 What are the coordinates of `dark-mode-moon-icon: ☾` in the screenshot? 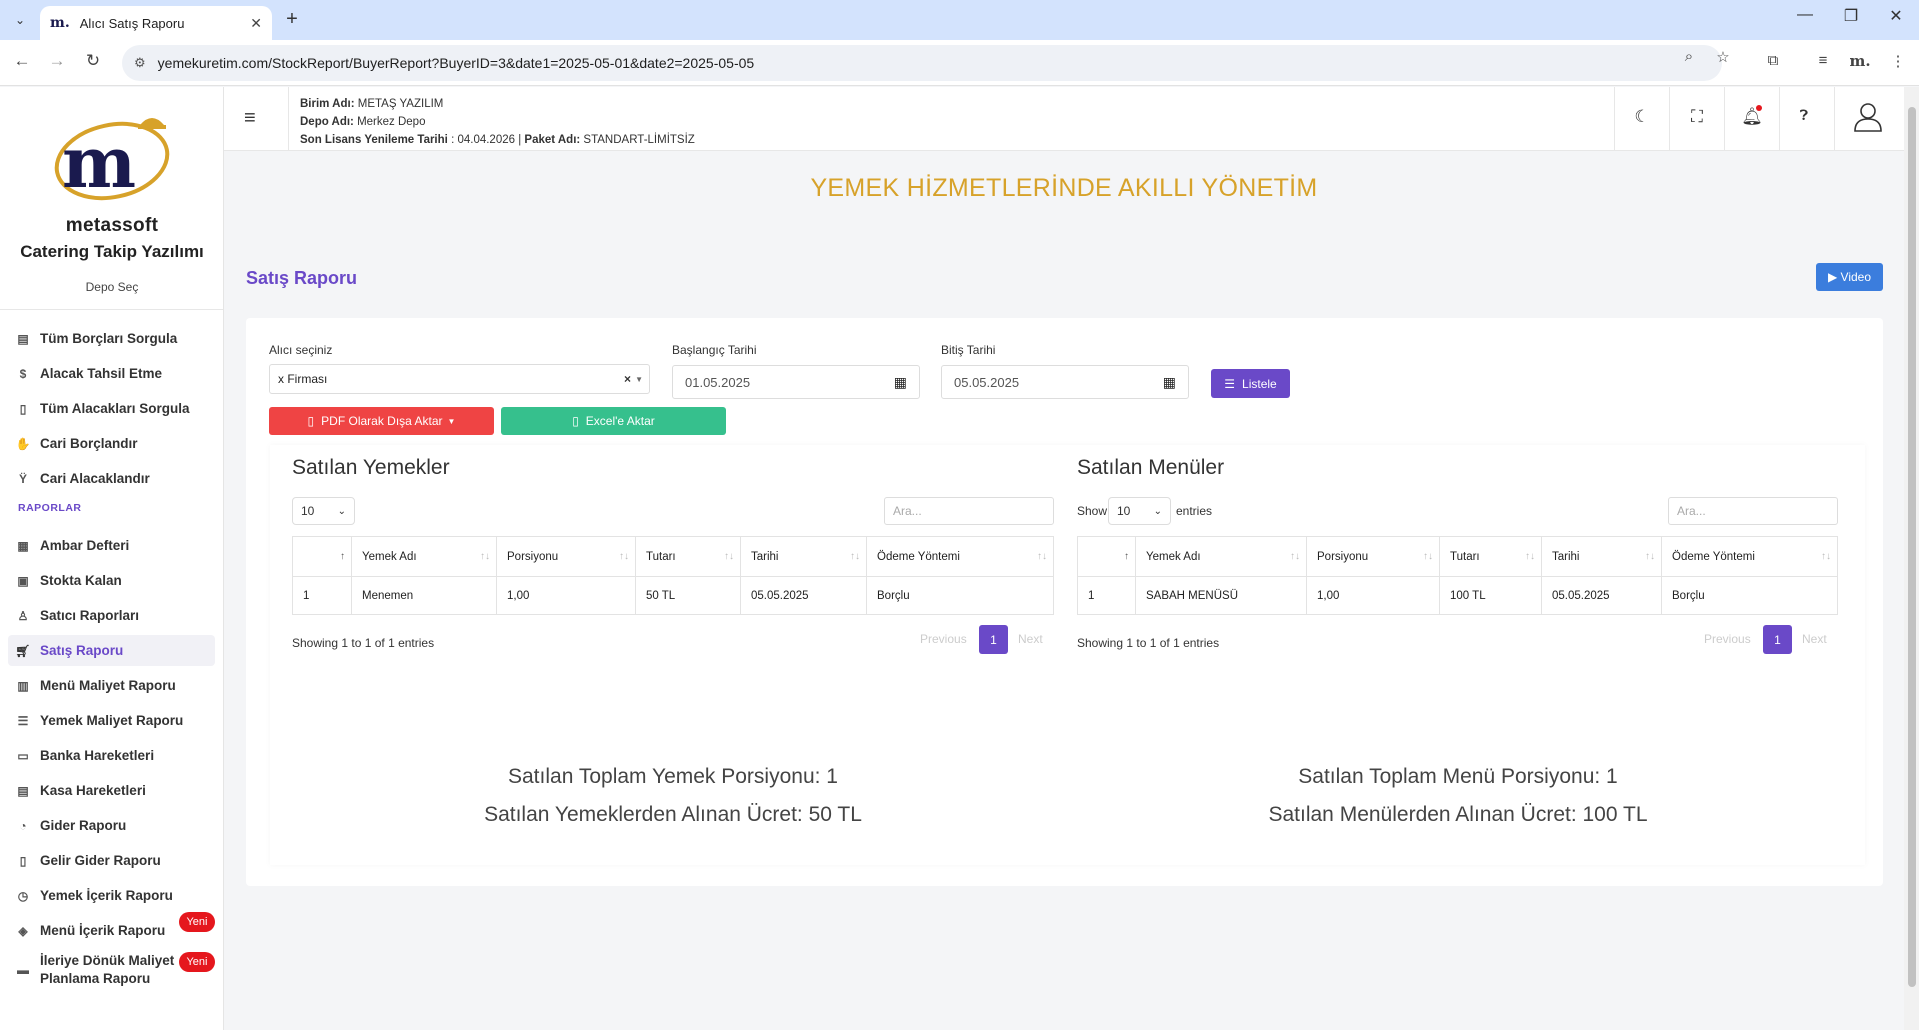 It's located at (1642, 117).